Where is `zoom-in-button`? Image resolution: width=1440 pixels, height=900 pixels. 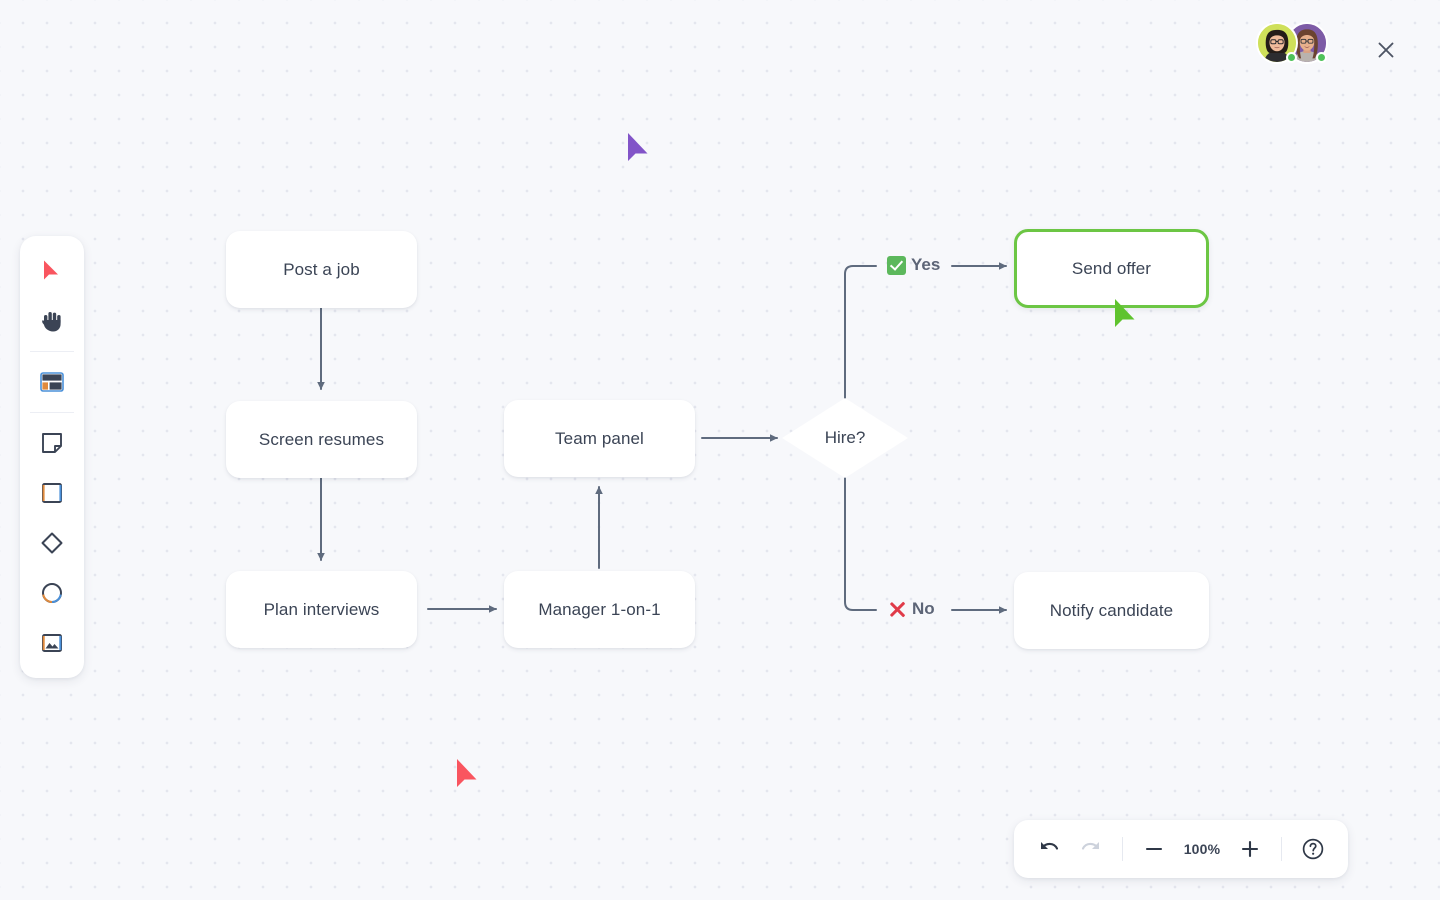 zoom-in-button is located at coordinates (1250, 849).